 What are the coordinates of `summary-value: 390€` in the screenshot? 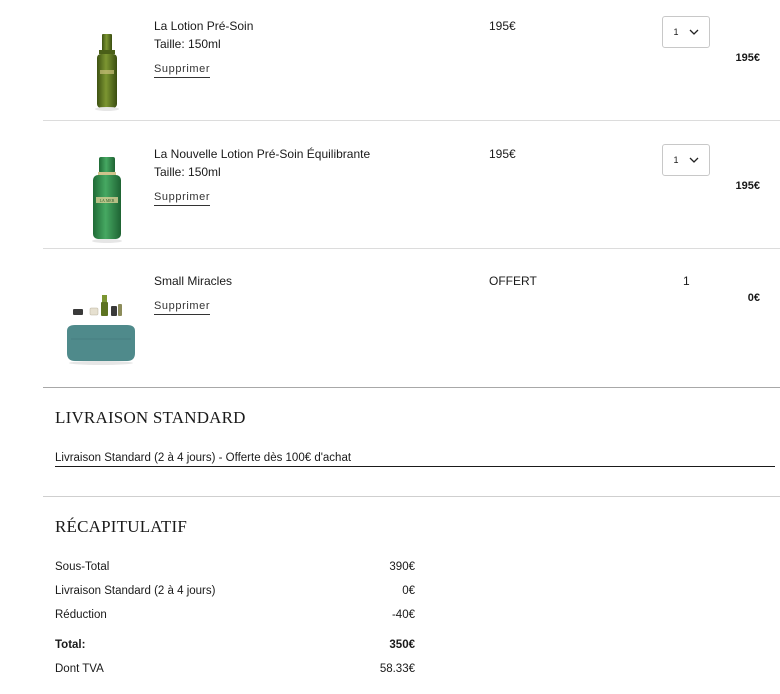 It's located at (402, 567).